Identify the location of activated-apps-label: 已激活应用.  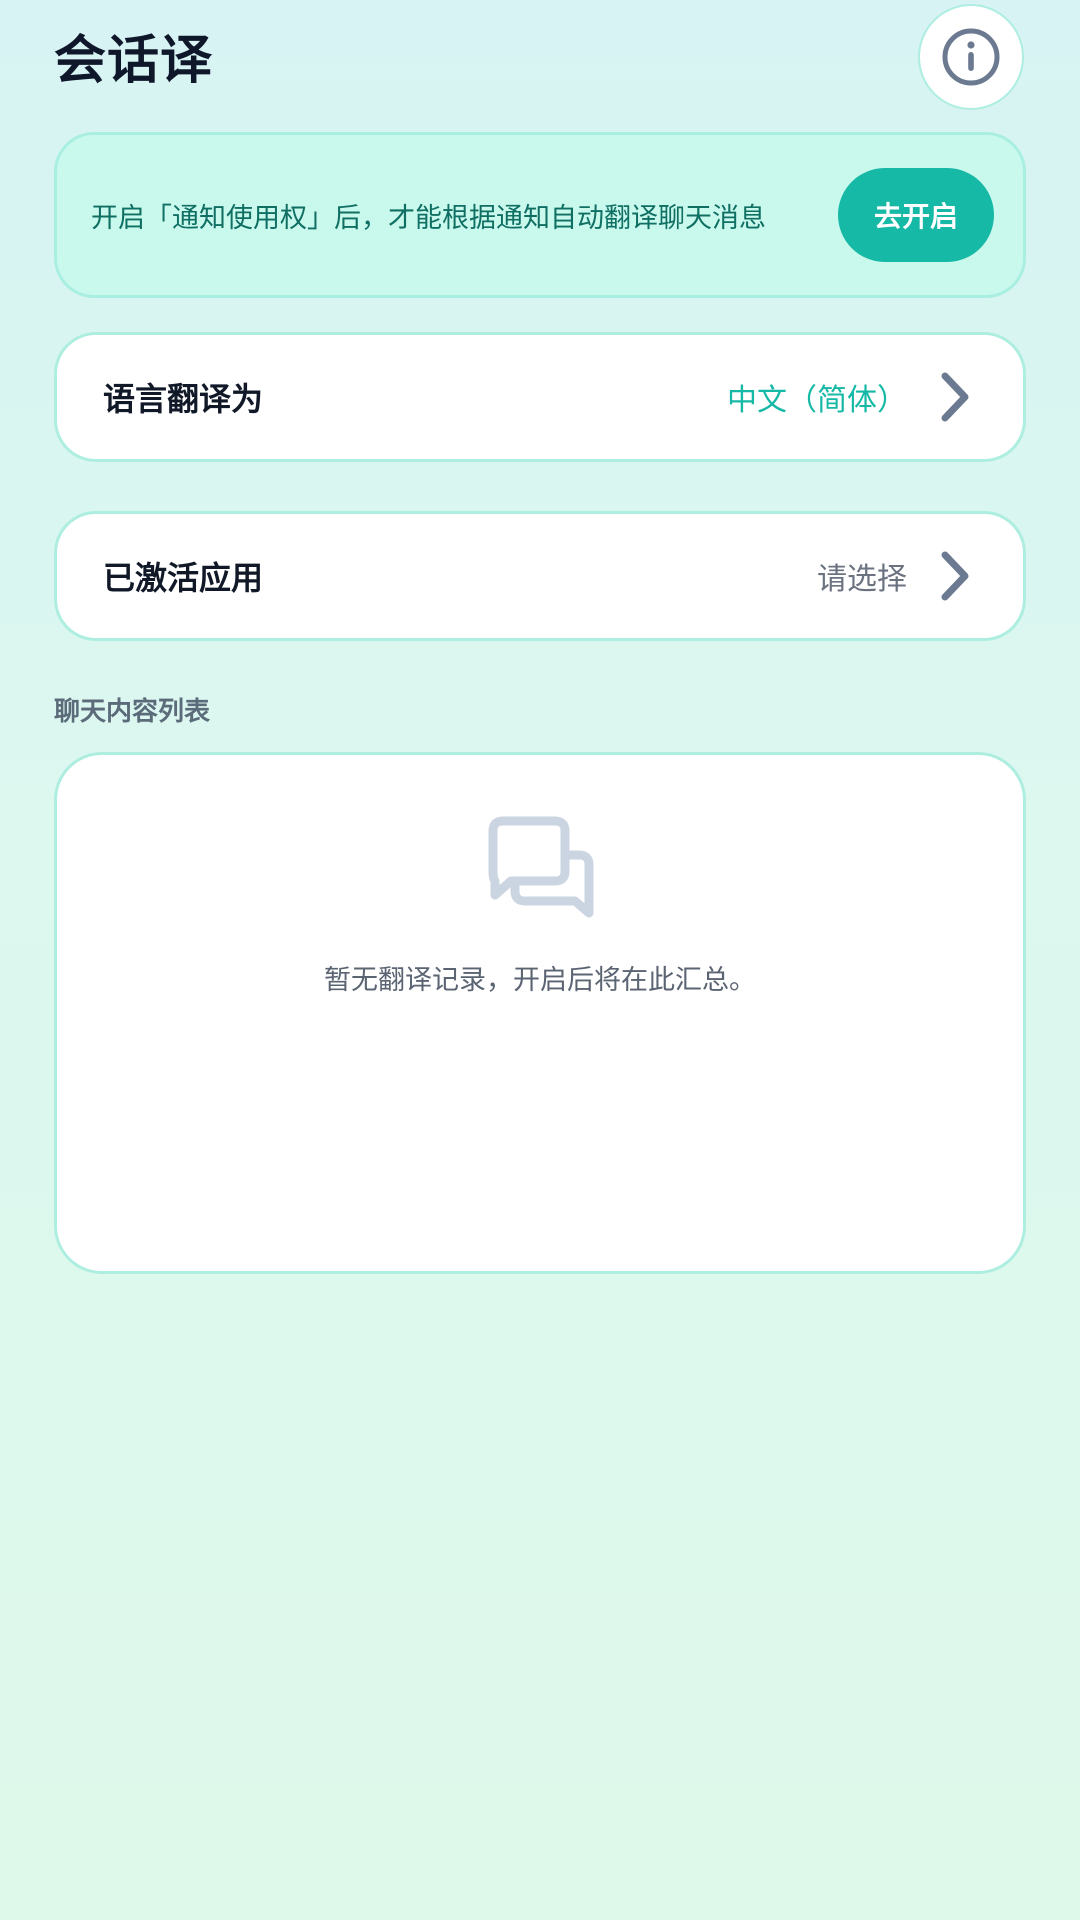
(183, 578).